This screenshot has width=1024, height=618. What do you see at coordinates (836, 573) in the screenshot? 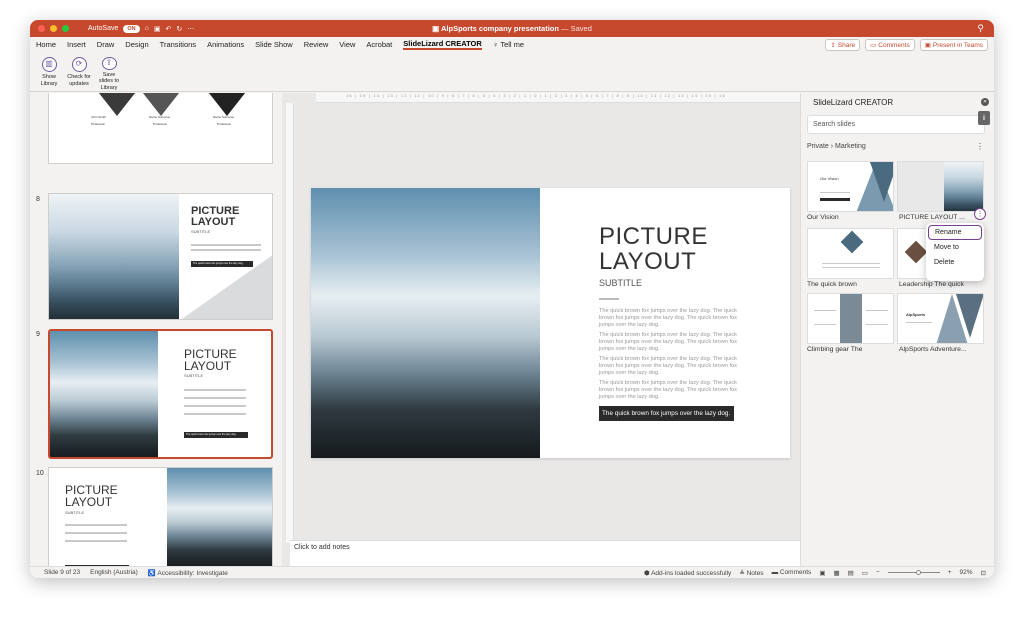
I see `slide-sorter-icon: ▦` at bounding box center [836, 573].